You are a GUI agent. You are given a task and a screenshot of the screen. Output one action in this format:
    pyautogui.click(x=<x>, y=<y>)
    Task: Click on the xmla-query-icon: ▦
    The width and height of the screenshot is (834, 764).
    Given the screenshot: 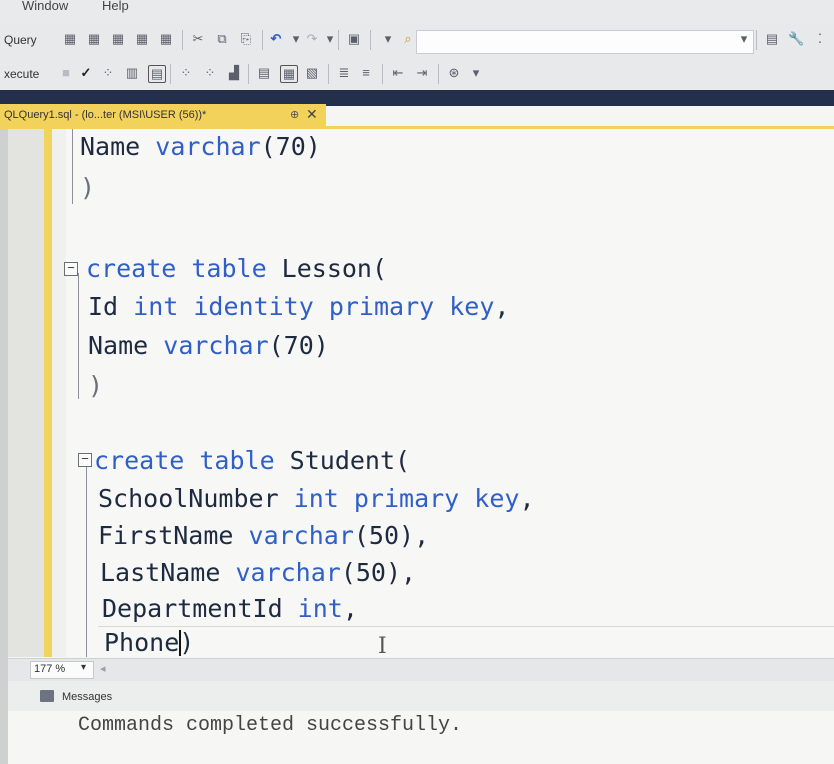 What is the action you would take?
    pyautogui.click(x=142, y=39)
    